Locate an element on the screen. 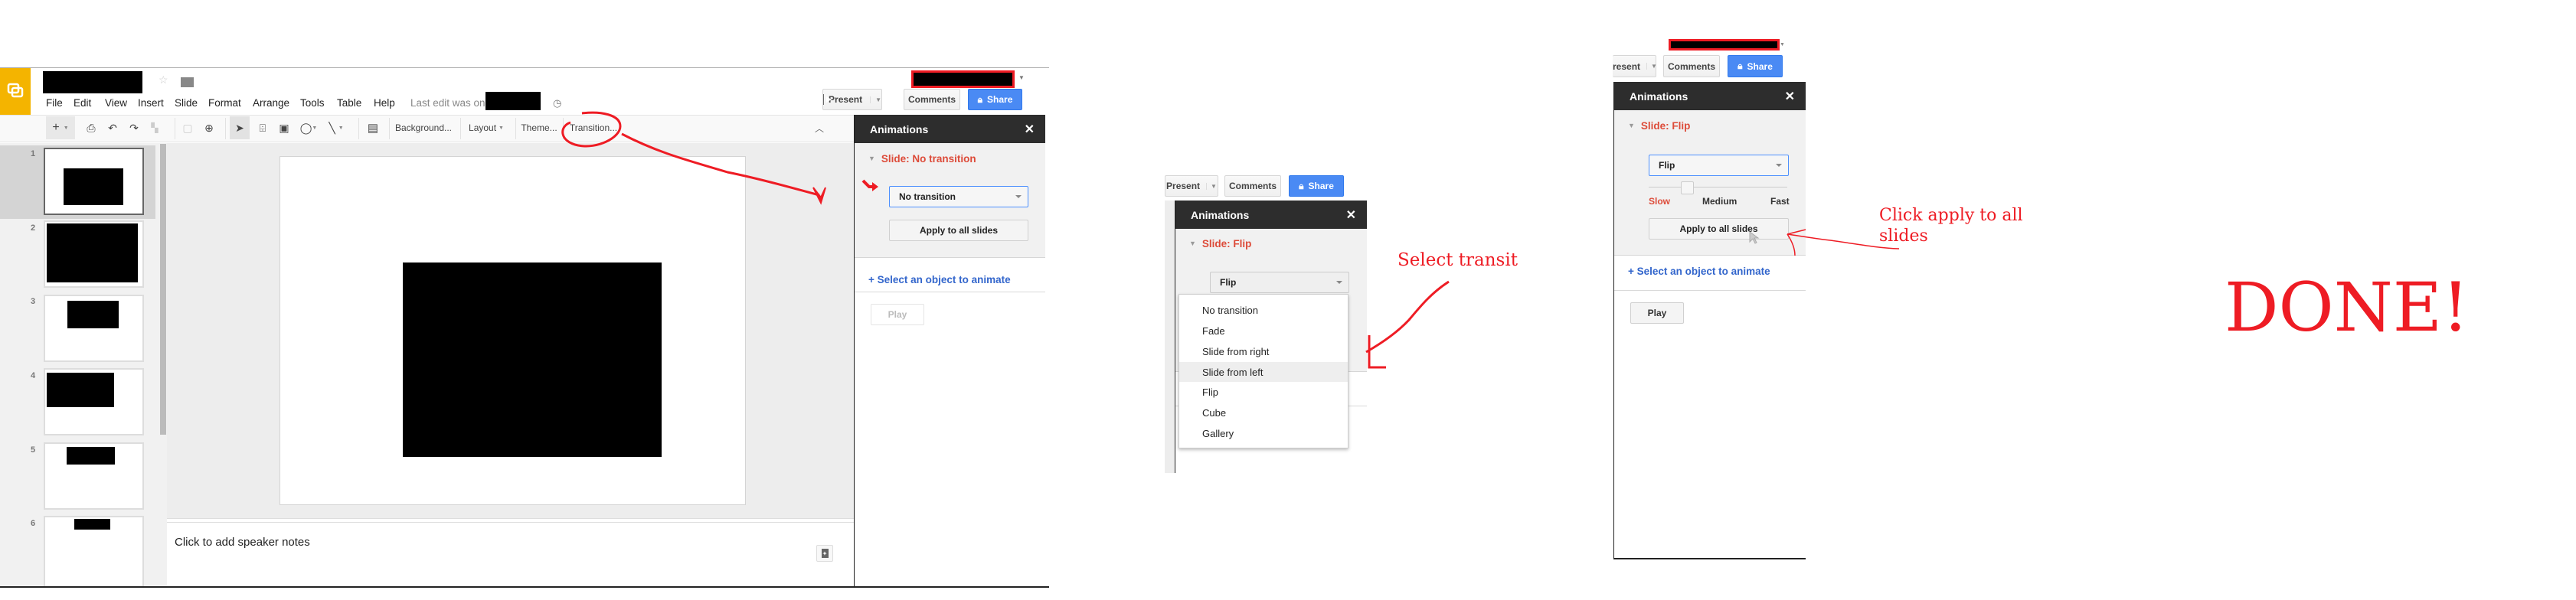 This screenshot has width=2576, height=600. image-icon: ▣ is located at coordinates (284, 127).